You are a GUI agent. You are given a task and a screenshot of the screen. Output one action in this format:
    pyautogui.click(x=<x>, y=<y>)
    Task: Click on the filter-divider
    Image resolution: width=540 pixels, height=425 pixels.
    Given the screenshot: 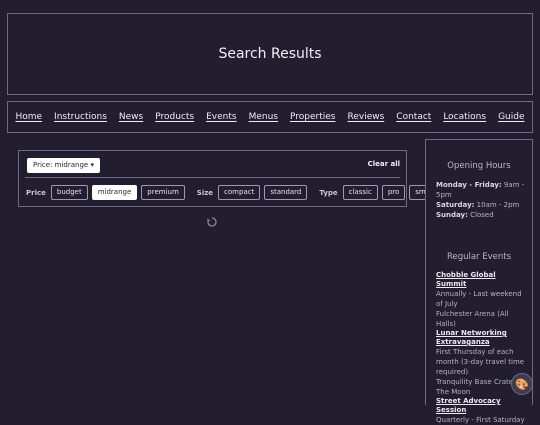 What is the action you would take?
    pyautogui.click(x=212, y=177)
    